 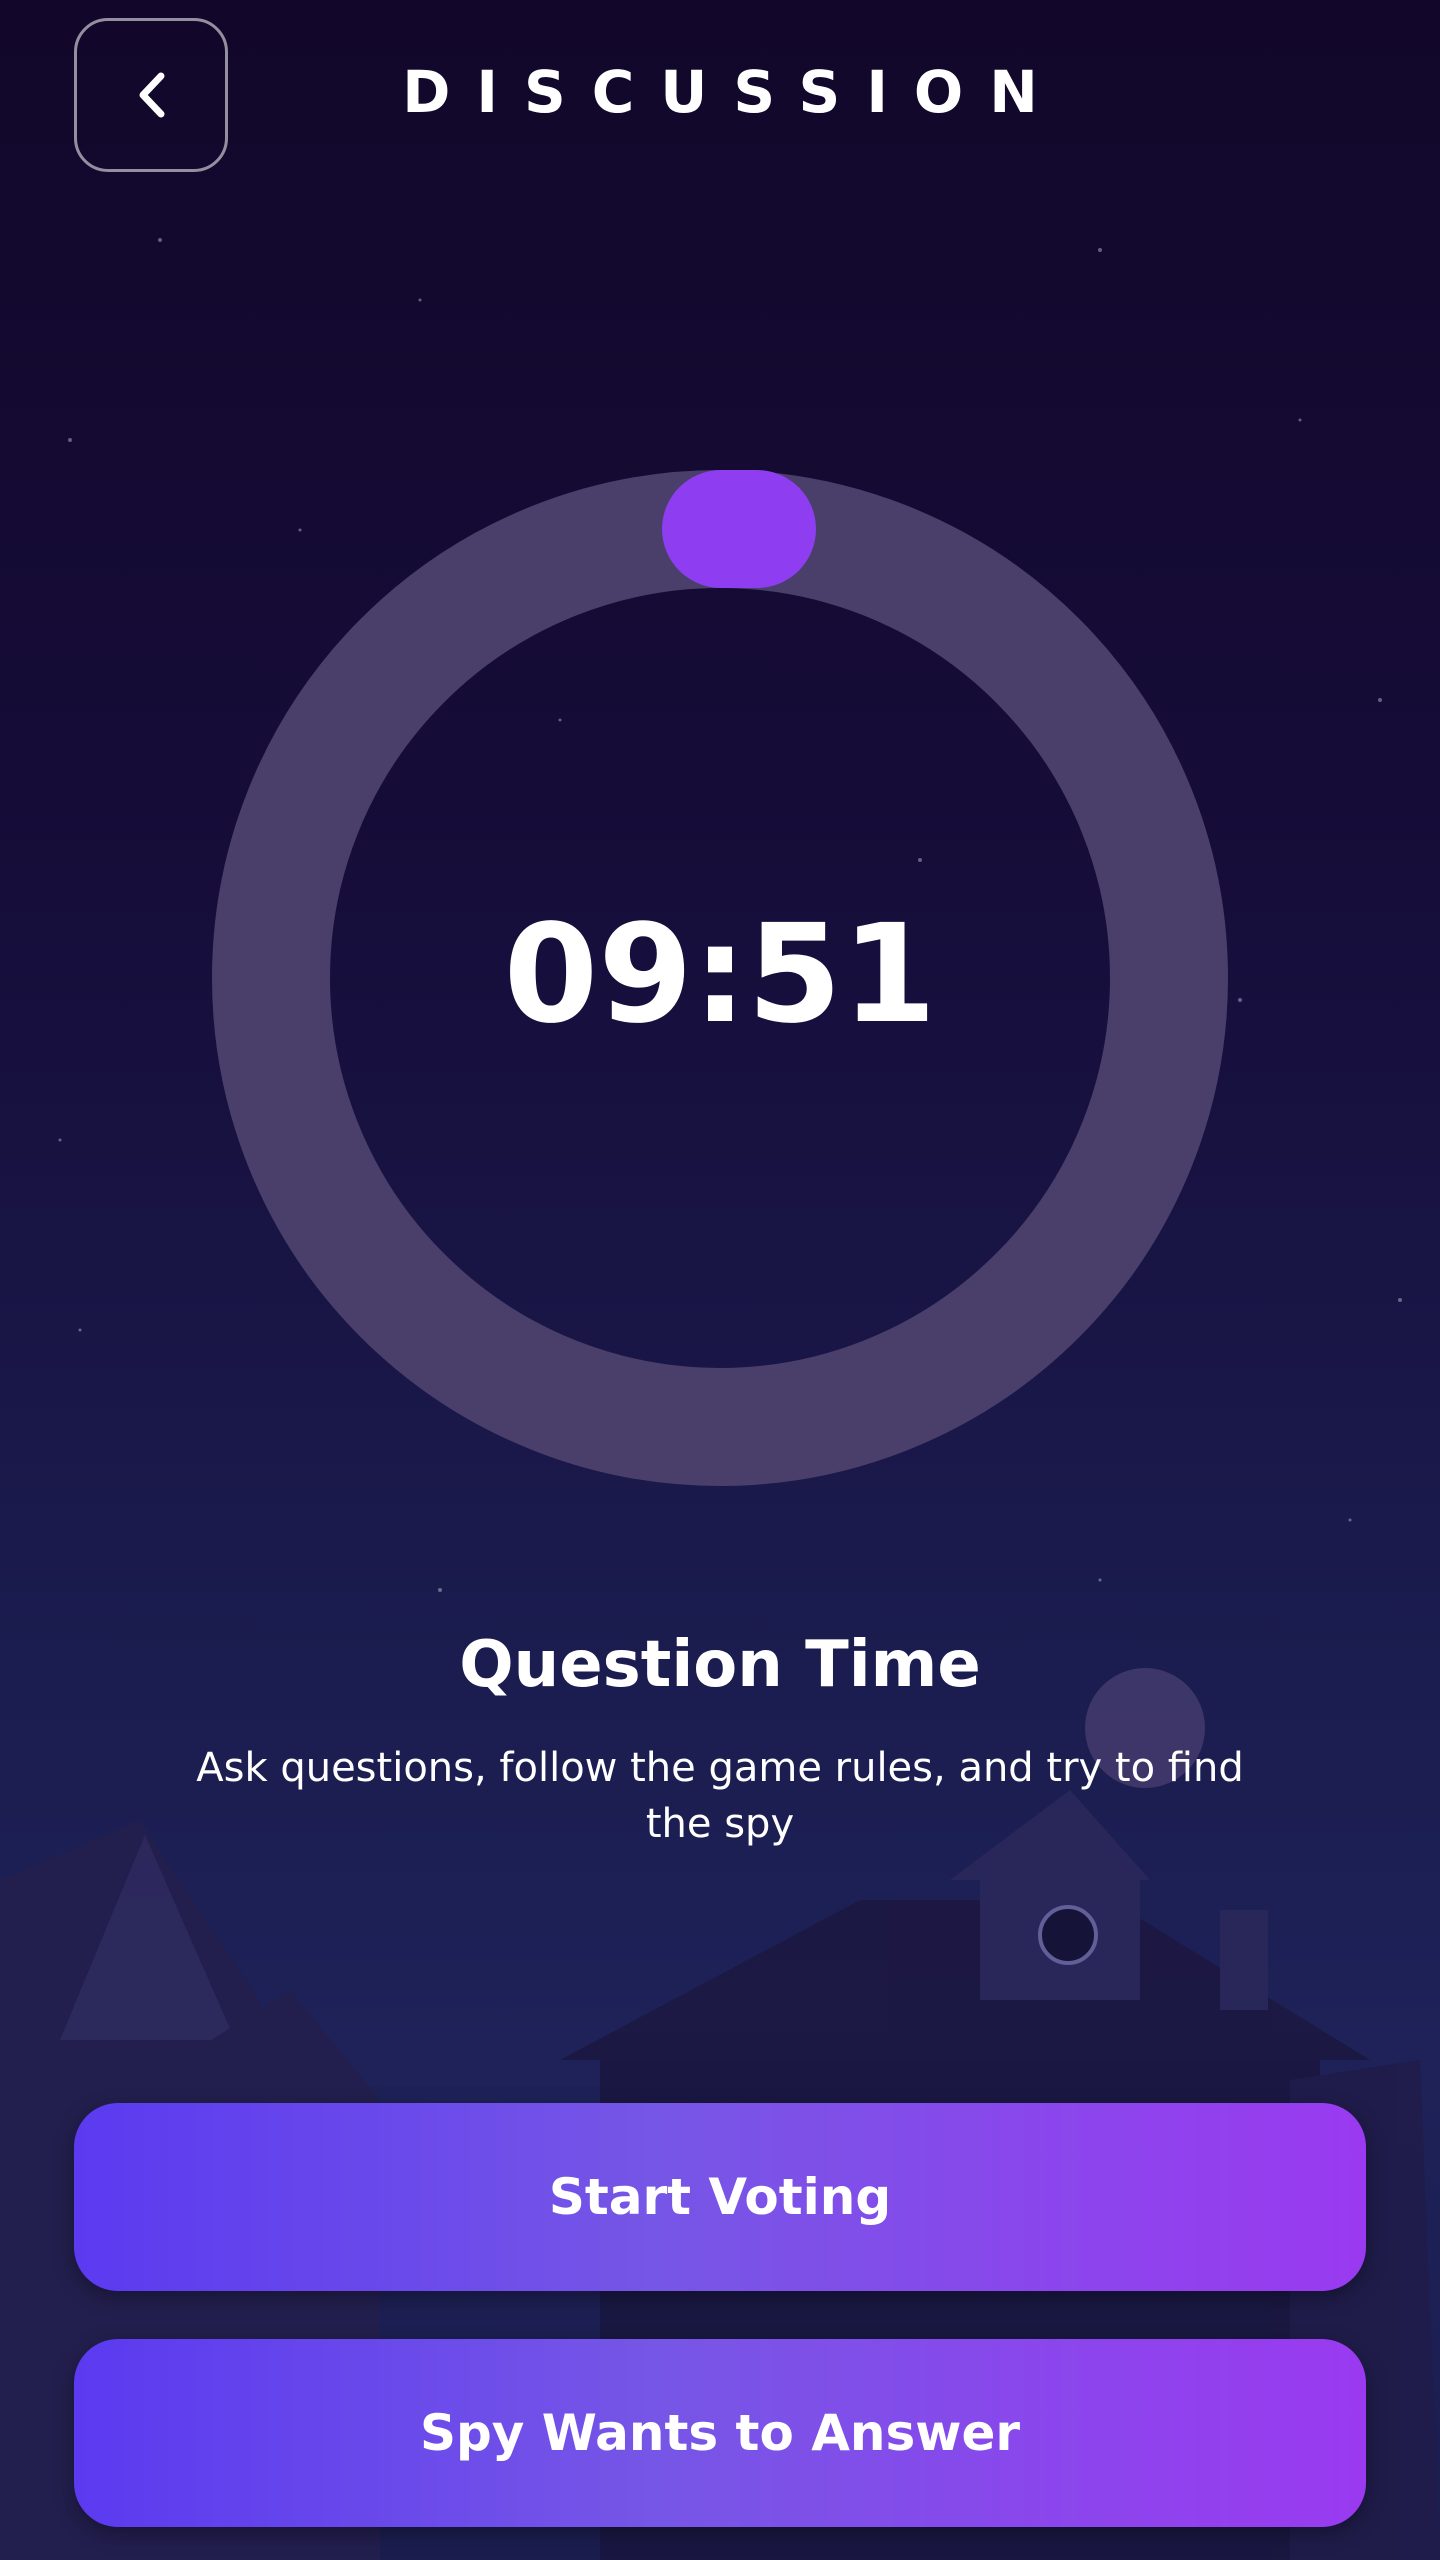 I want to click on timer-countdown: 09:51, so click(x=720, y=975).